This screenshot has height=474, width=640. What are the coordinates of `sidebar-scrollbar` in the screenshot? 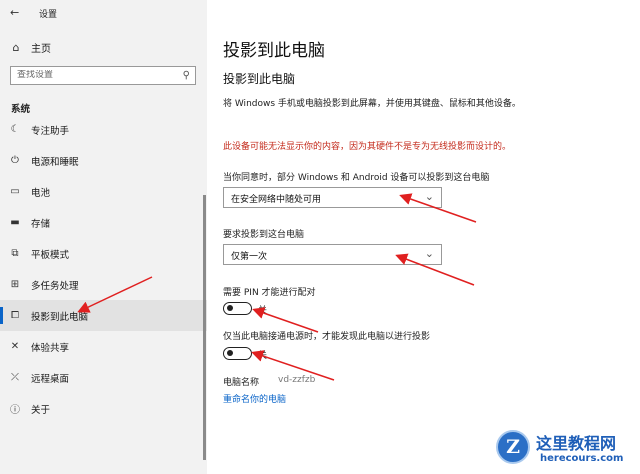 It's located at (204, 327).